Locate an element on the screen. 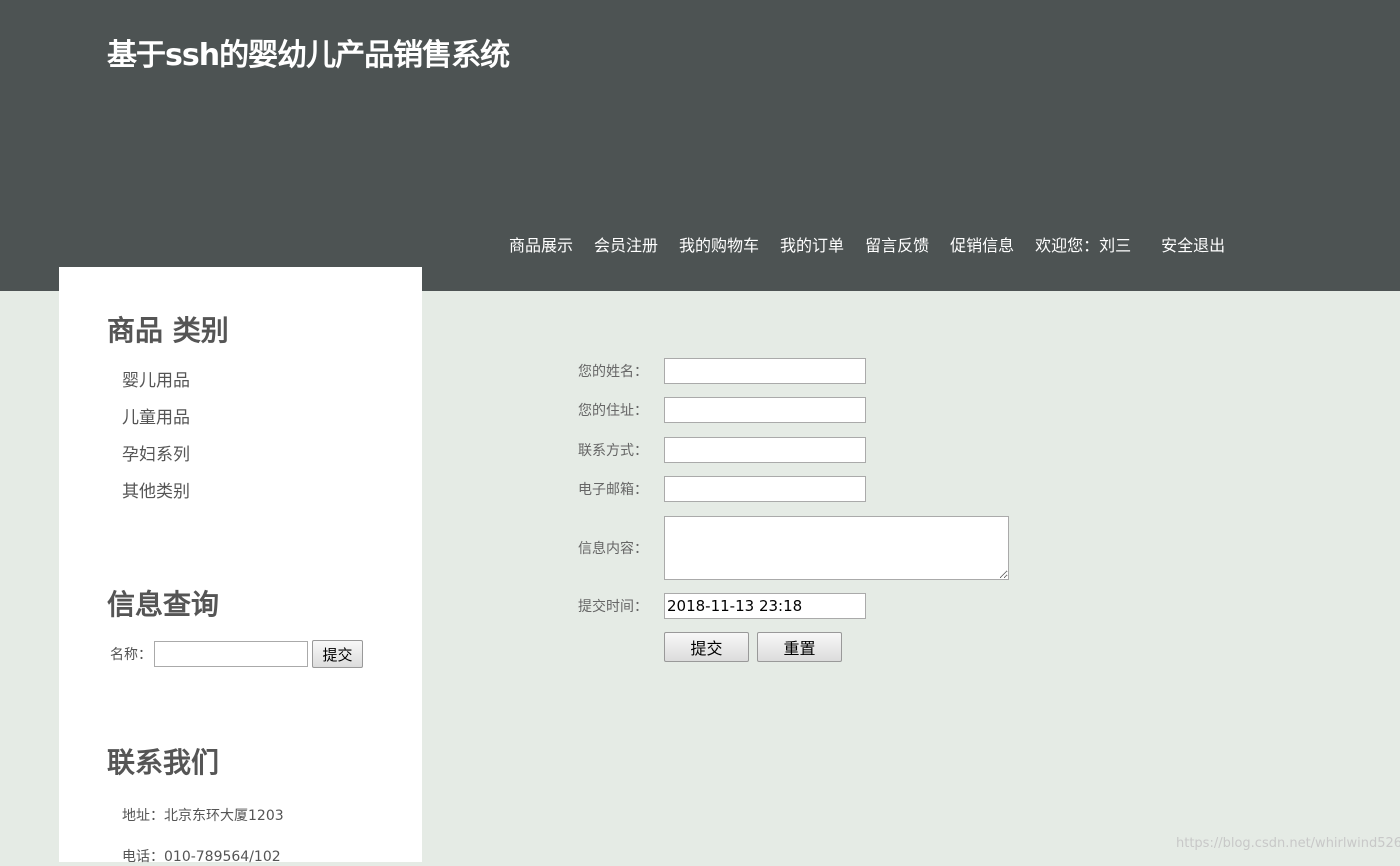  contact-input is located at coordinates (765, 450).